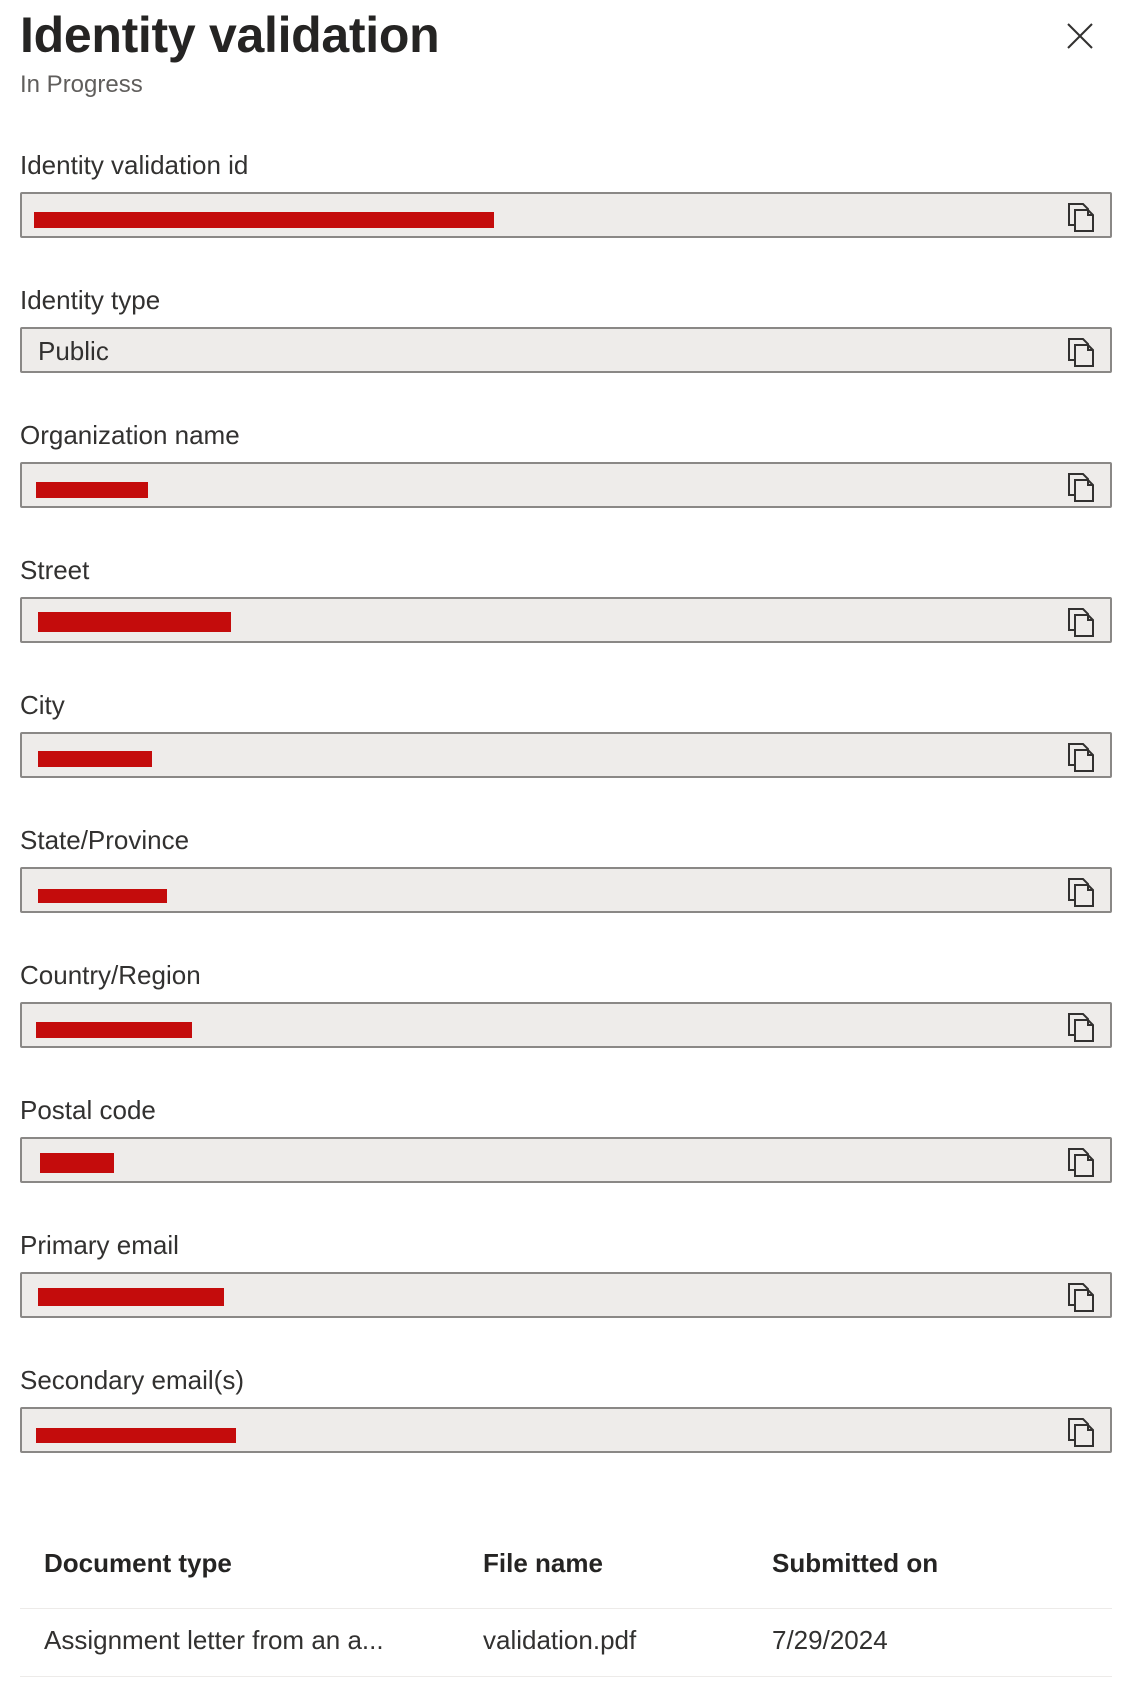  Describe the element at coordinates (566, 1608) in the screenshot. I see `header-divider` at that location.